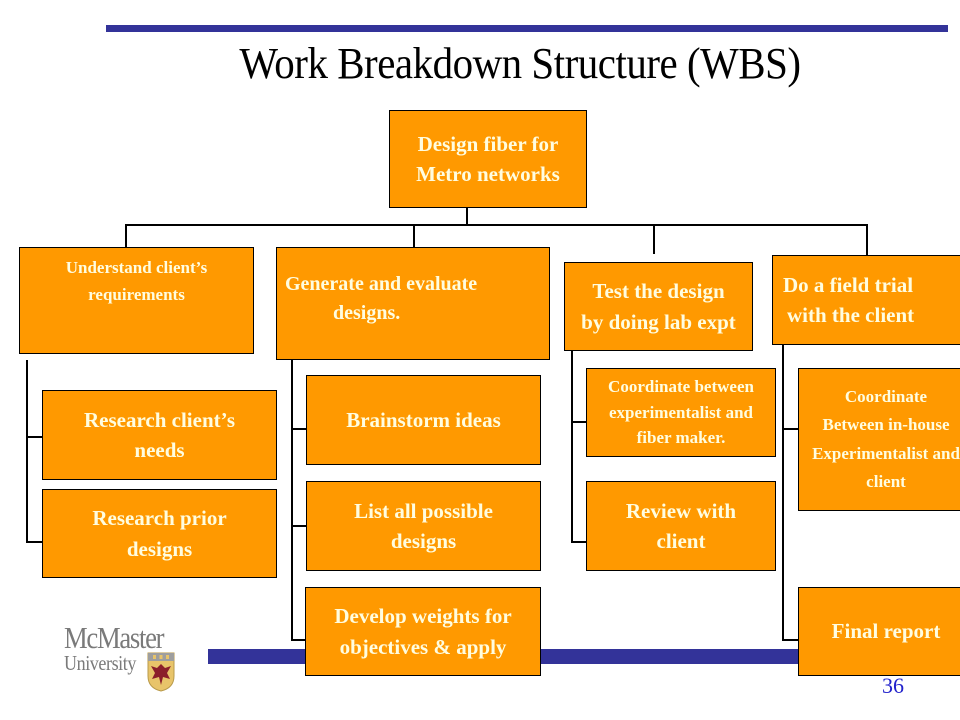 This screenshot has height=720, width=960. I want to click on wbs-node-list-designs: List all possible designs, so click(423, 526).